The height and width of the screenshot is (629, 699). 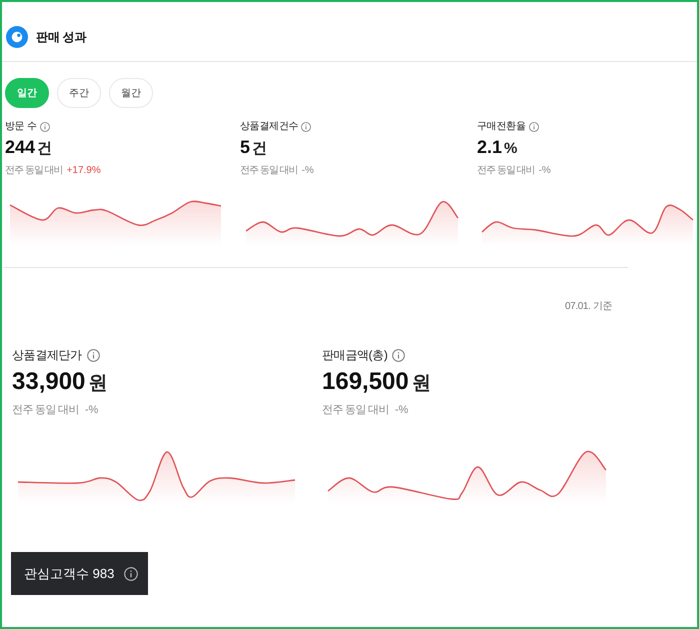 I want to click on metric-unit: %, so click(x=511, y=149).